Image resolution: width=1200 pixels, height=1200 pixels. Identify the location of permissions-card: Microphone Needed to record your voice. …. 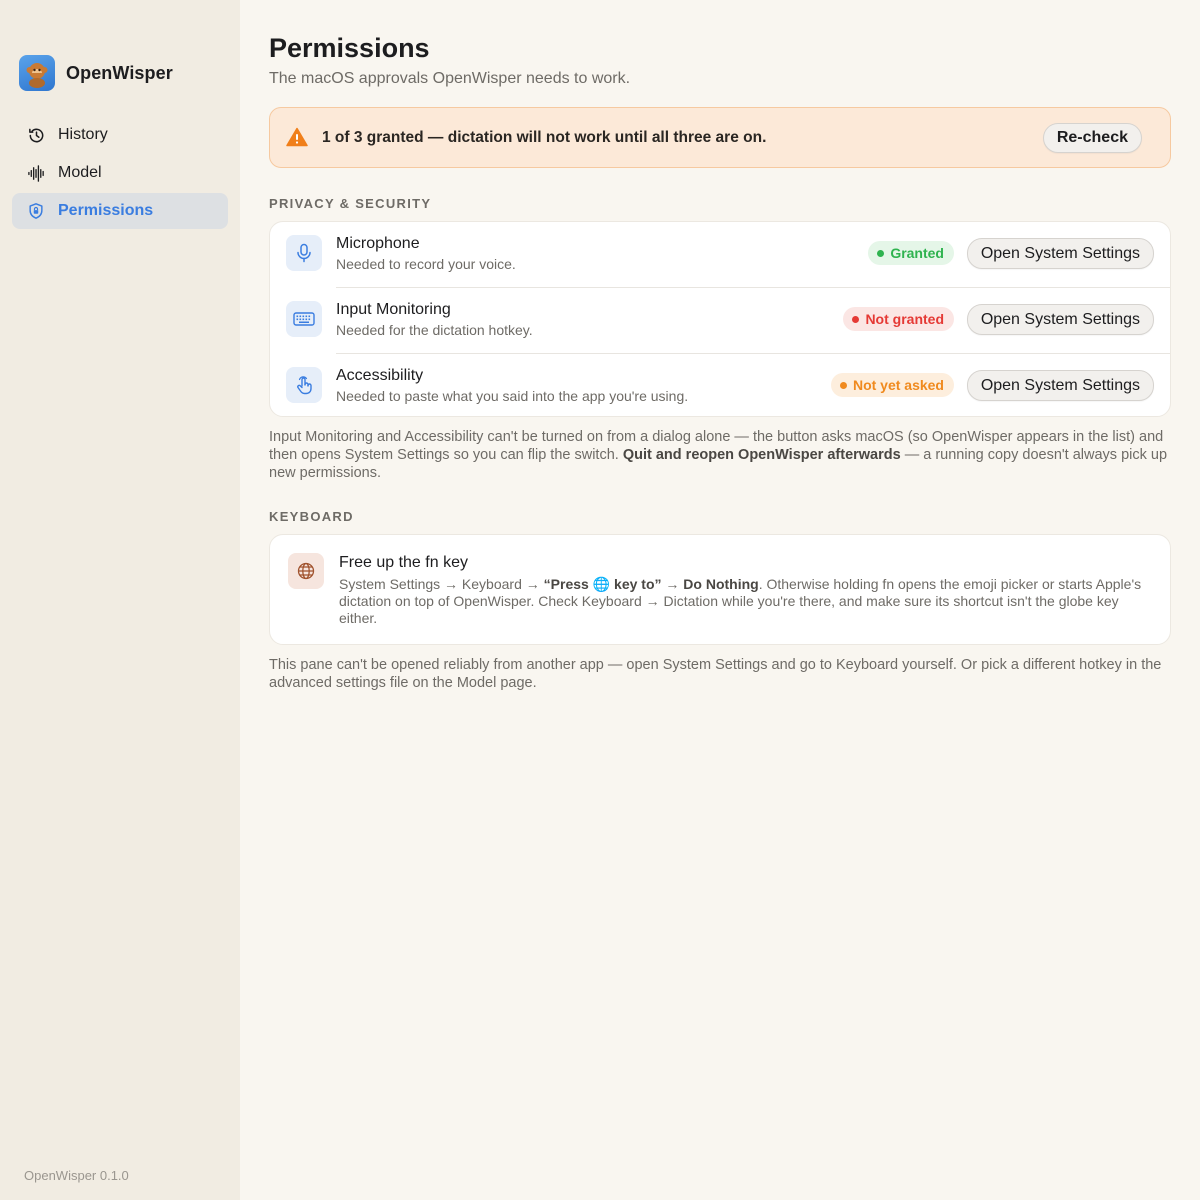
(720, 319).